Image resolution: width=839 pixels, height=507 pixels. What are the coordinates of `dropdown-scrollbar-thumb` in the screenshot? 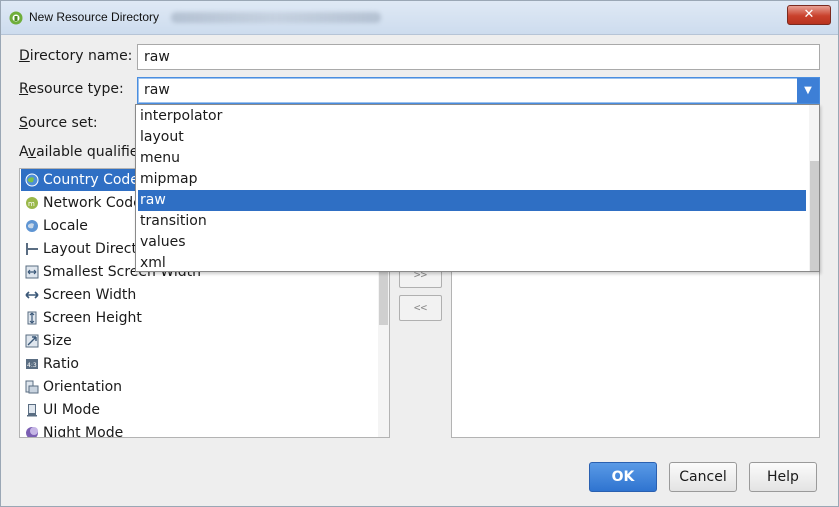 It's located at (814, 216).